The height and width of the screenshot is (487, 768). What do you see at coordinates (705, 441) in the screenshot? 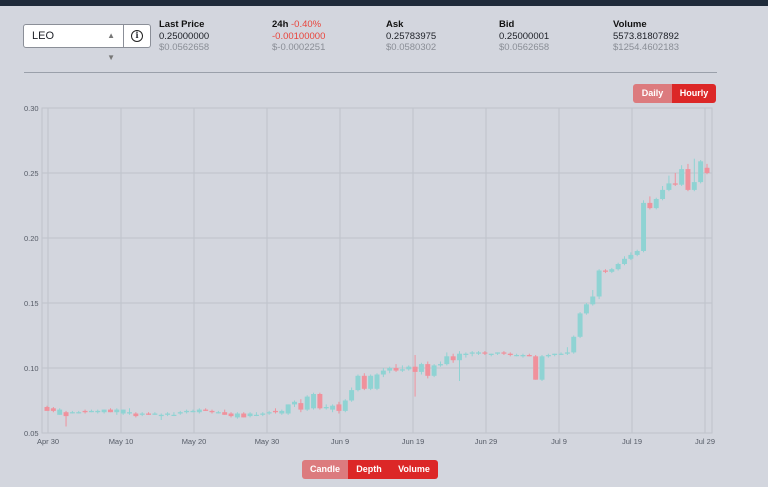
I see `x-tick-label: Jul 29` at bounding box center [705, 441].